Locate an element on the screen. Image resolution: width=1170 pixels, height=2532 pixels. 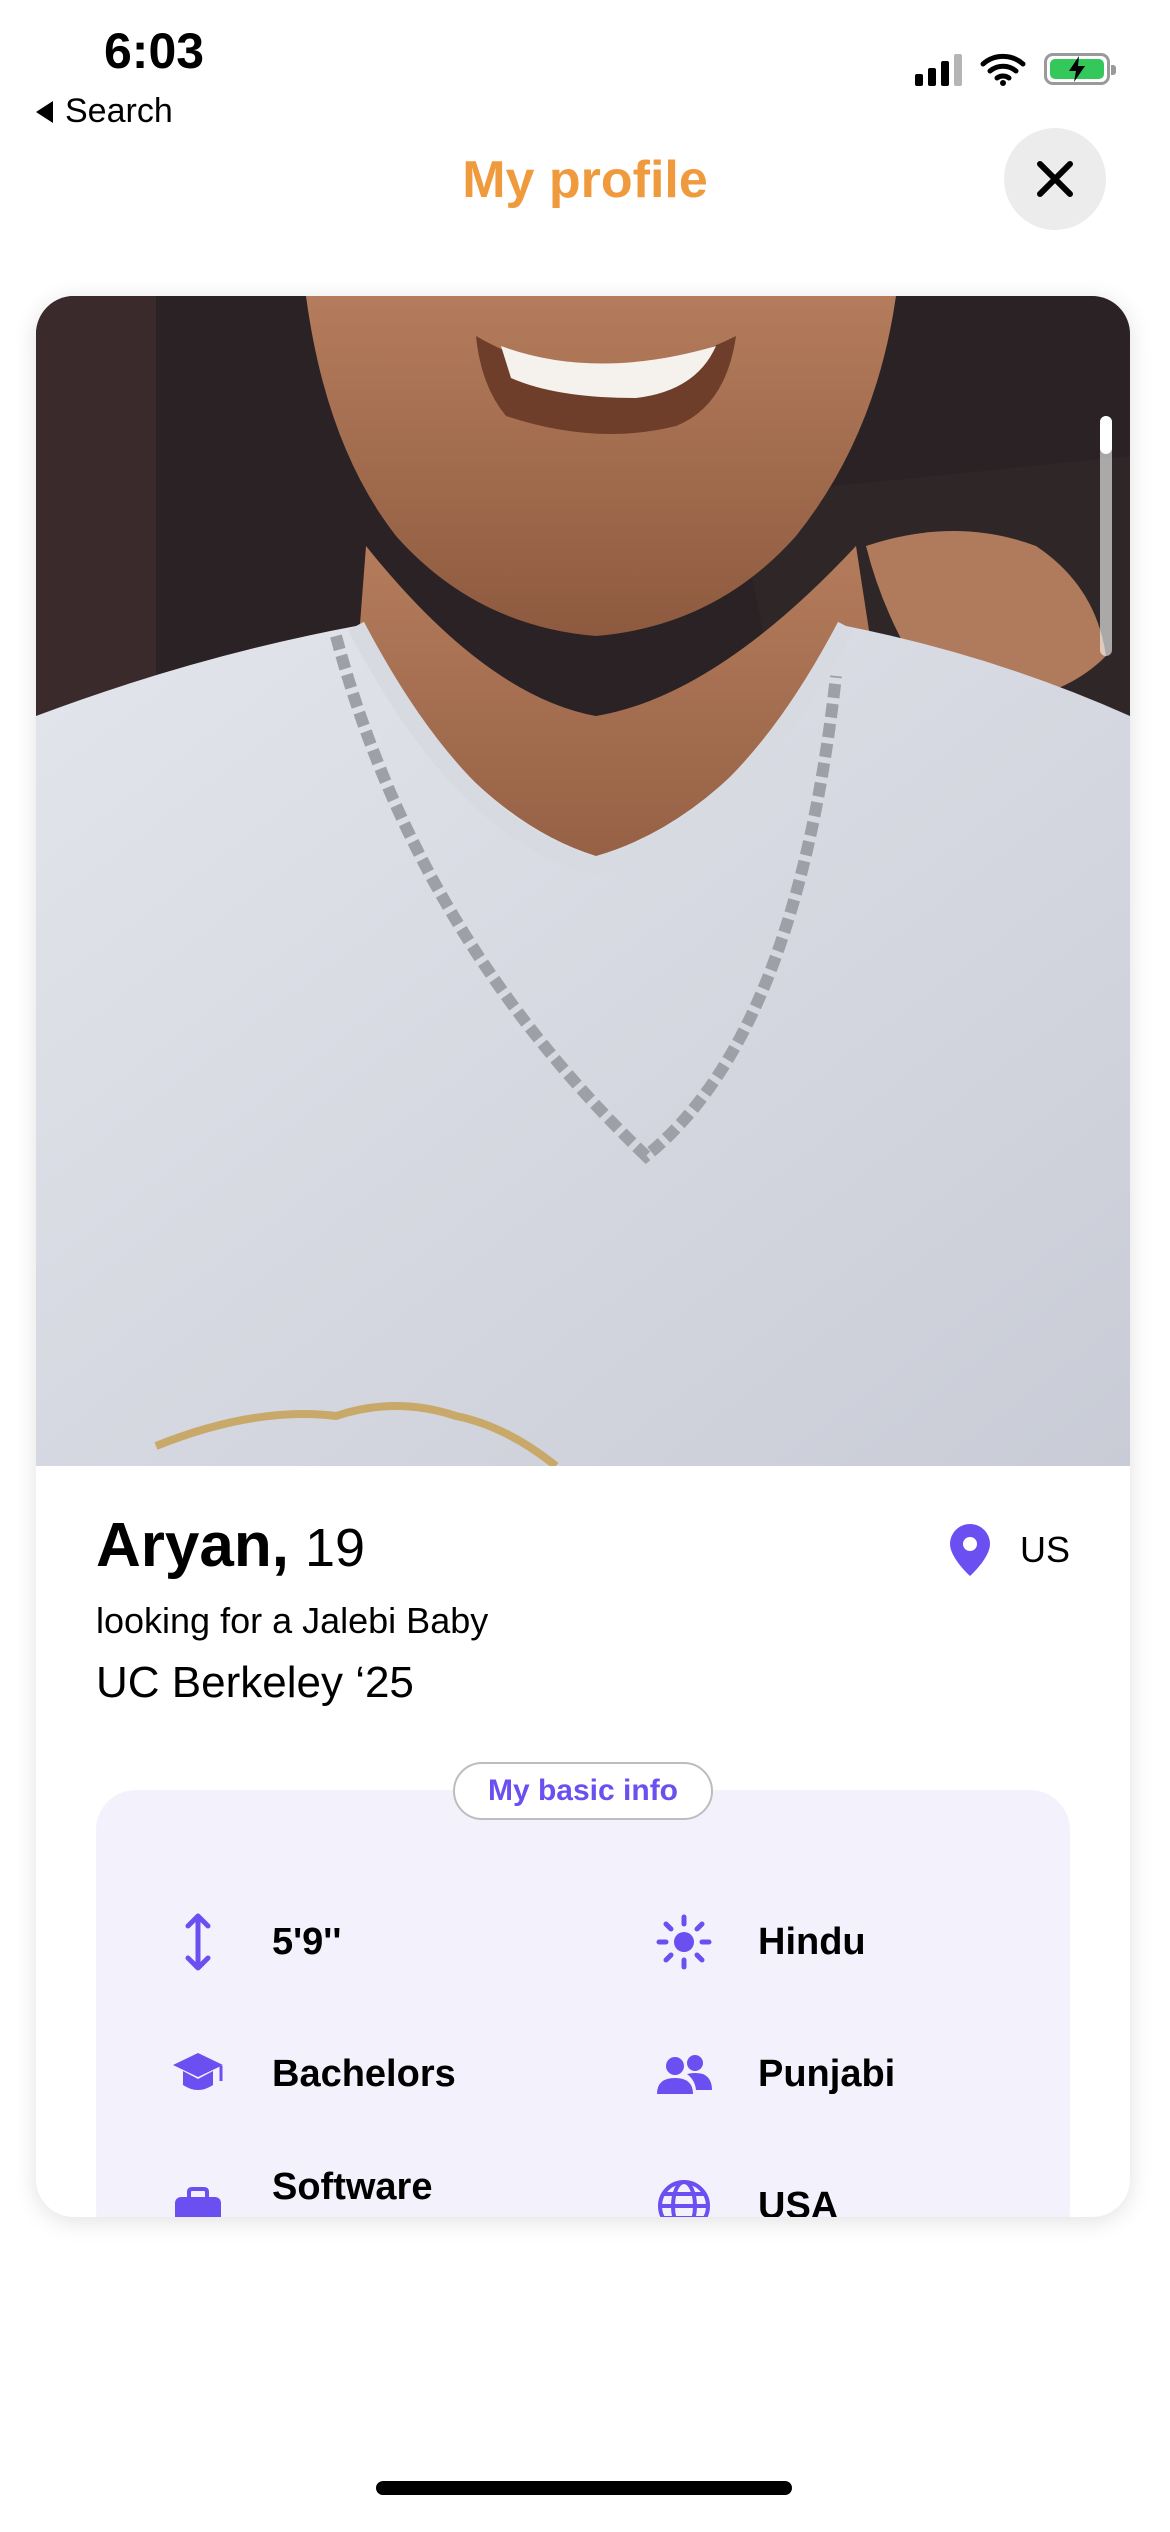
people-icon is located at coordinates (684, 2074).